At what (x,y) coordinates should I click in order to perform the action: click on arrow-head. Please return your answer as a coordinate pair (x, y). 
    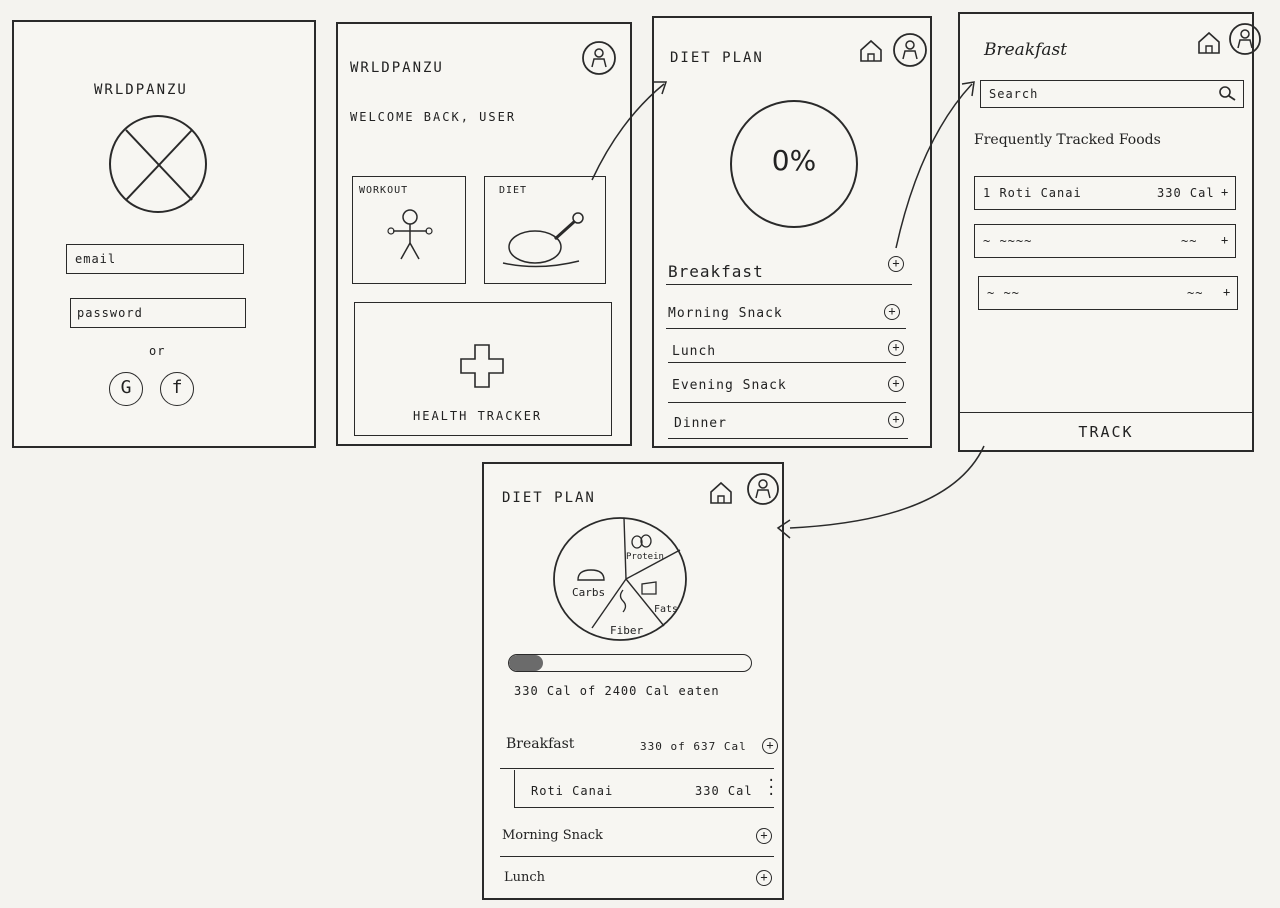
    Looking at the image, I should click on (783, 529).